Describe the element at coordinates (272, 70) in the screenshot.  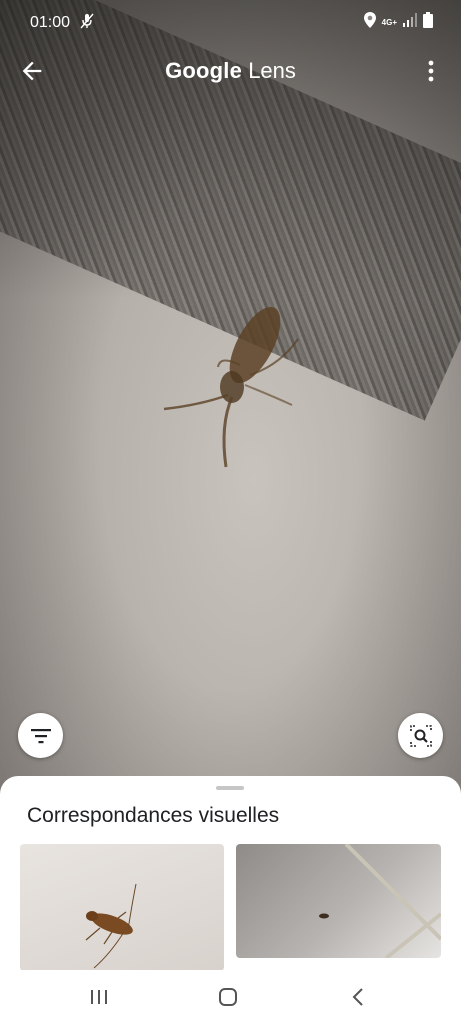
I see `lens-wordmark: Lens` at that location.